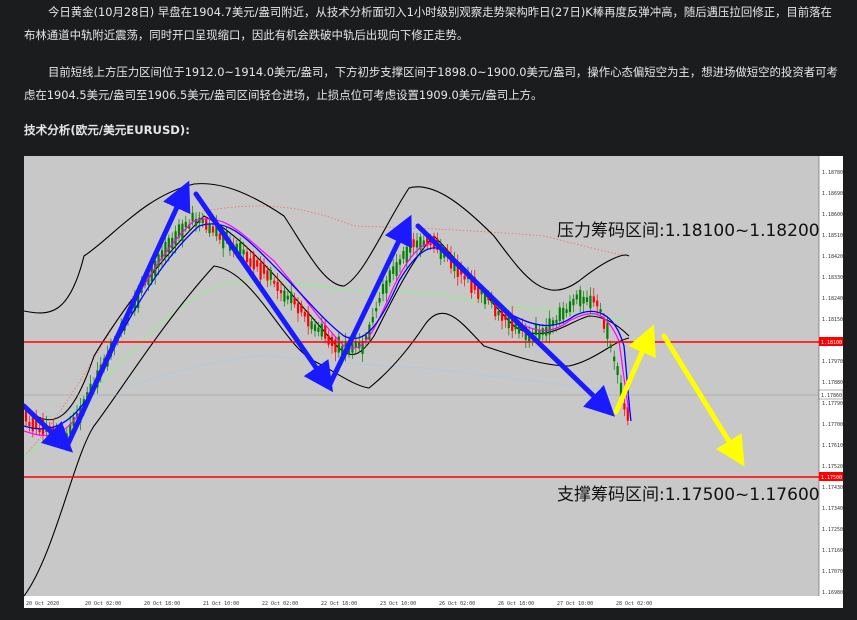  Describe the element at coordinates (832, 257) in the screenshot. I see `price-tick-label: 1.18420` at that location.